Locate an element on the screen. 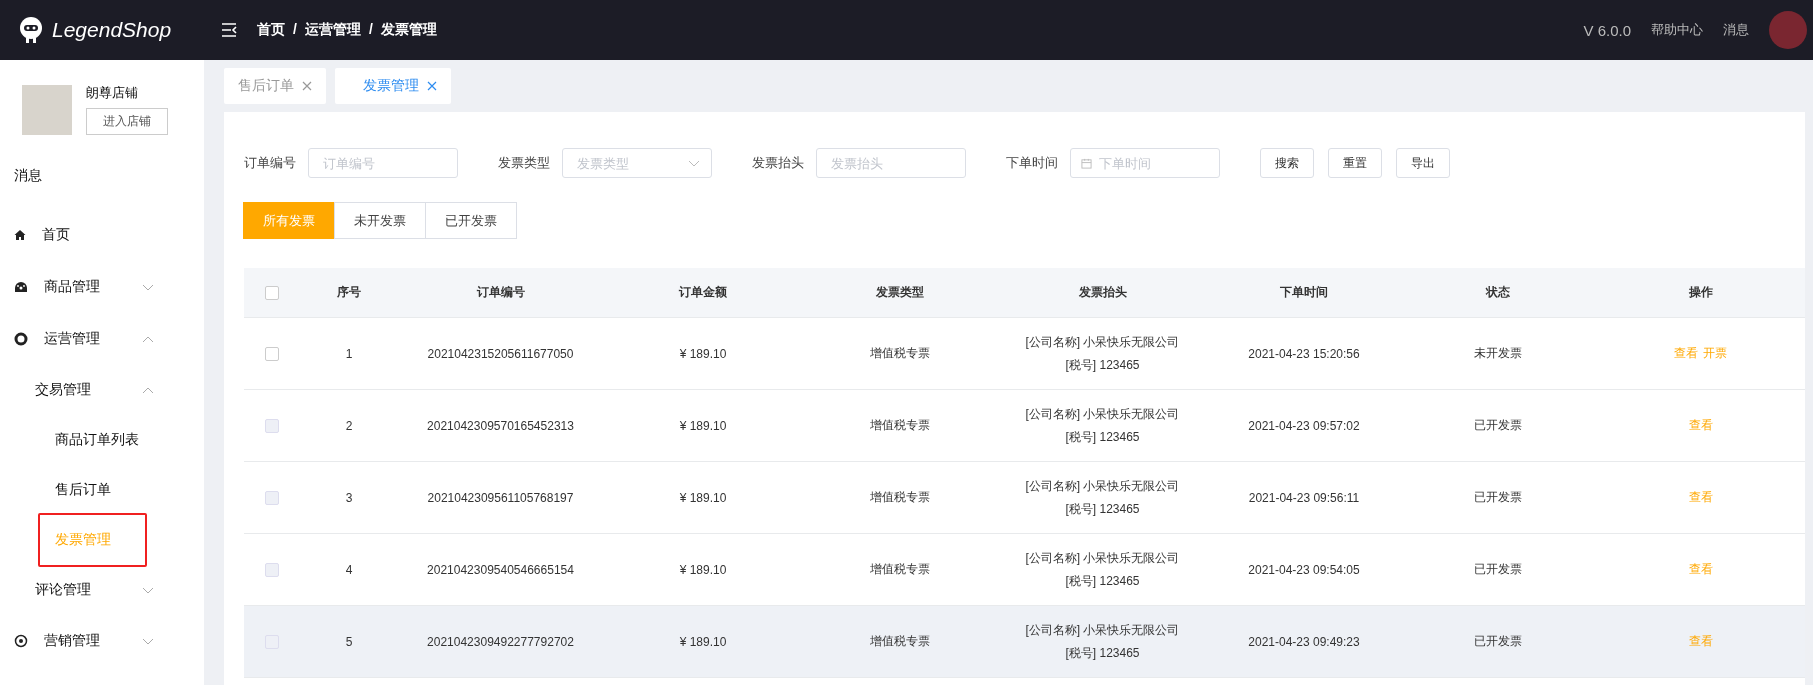  dashboard-icon is located at coordinates (21, 287).